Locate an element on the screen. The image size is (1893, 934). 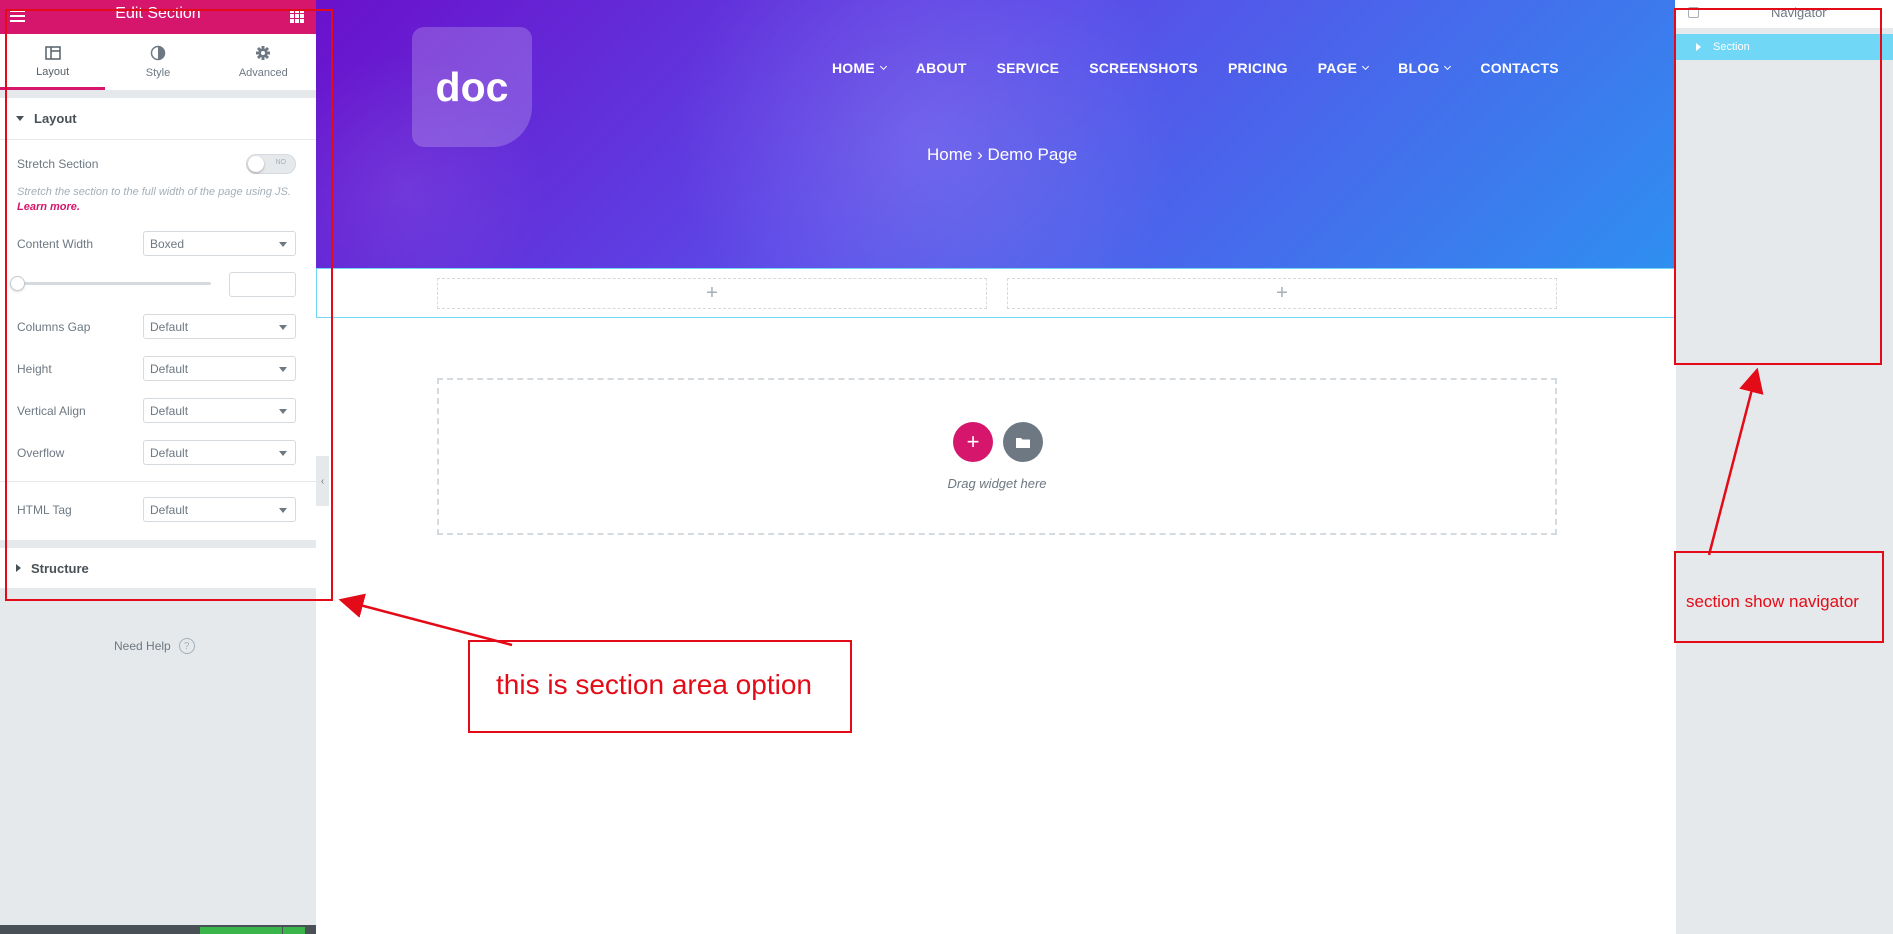
panel-footer is located at coordinates (158, 929).